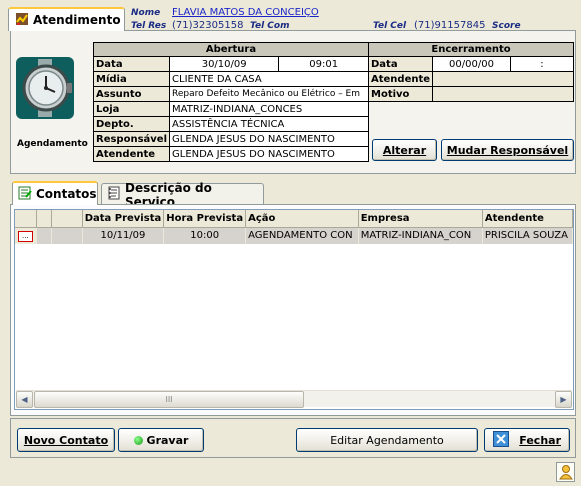  Describe the element at coordinates (269, 139) in the screenshot. I see `abertura-responsavel-value: GLENDA JESUS DO NASCIMENTO` at that location.